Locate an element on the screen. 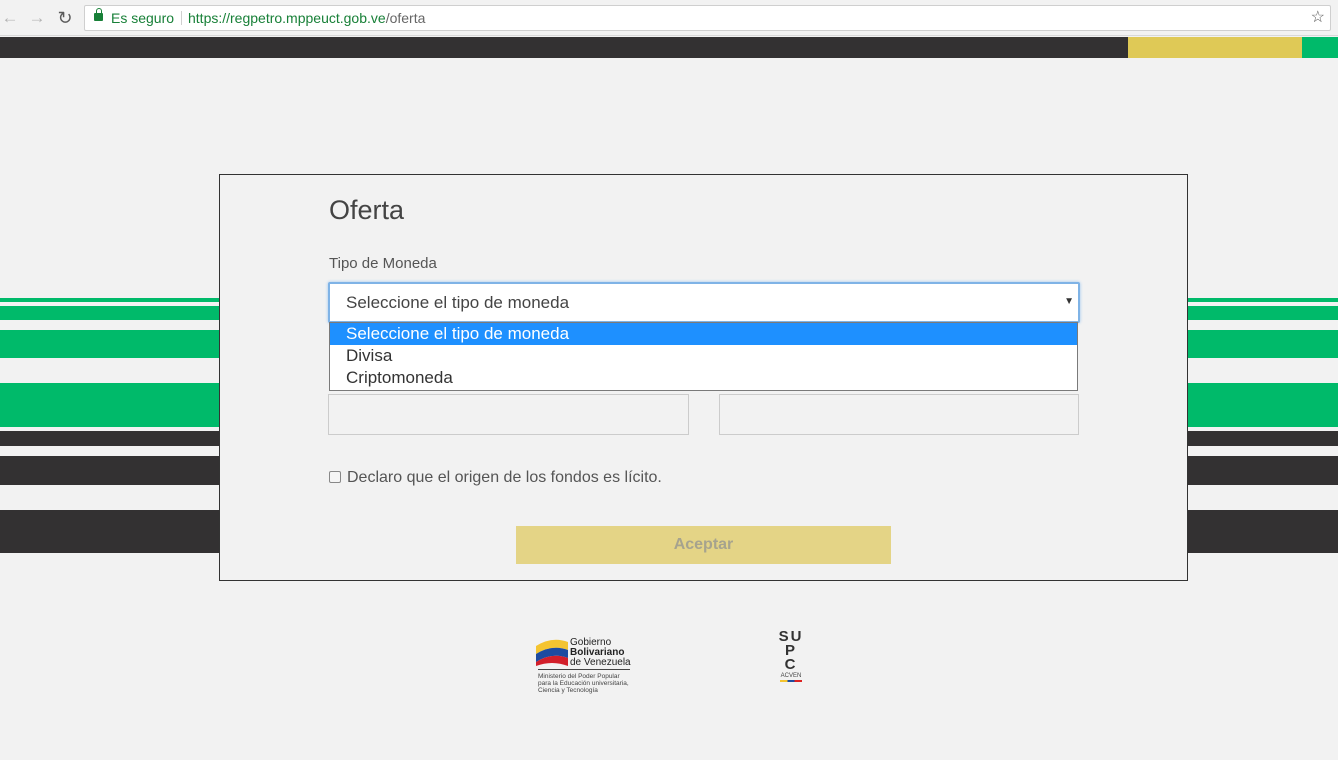  star-icon: ☆ is located at coordinates (1318, 18).